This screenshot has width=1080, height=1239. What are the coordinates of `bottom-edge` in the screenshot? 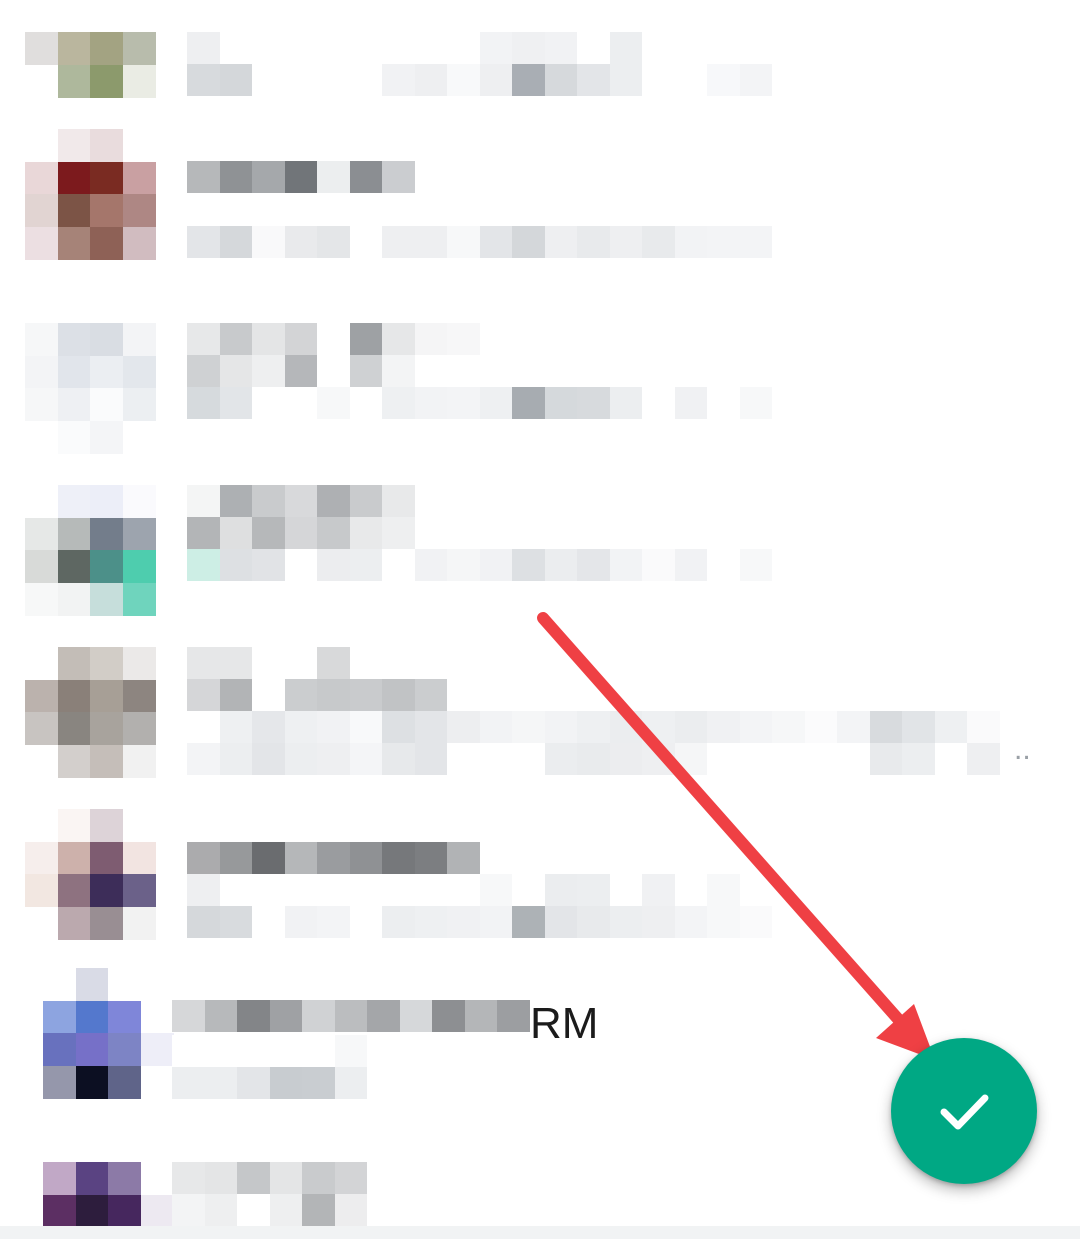 It's located at (540, 1232).